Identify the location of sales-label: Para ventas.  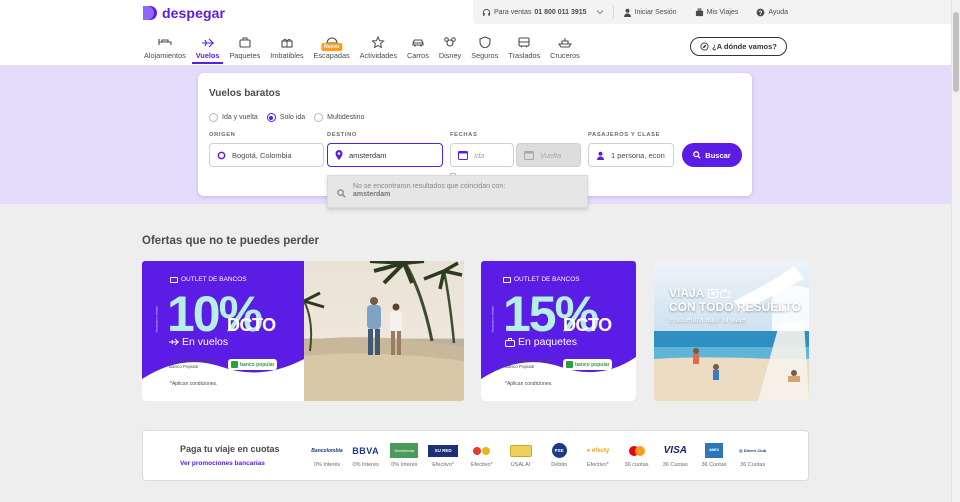
(513, 12).